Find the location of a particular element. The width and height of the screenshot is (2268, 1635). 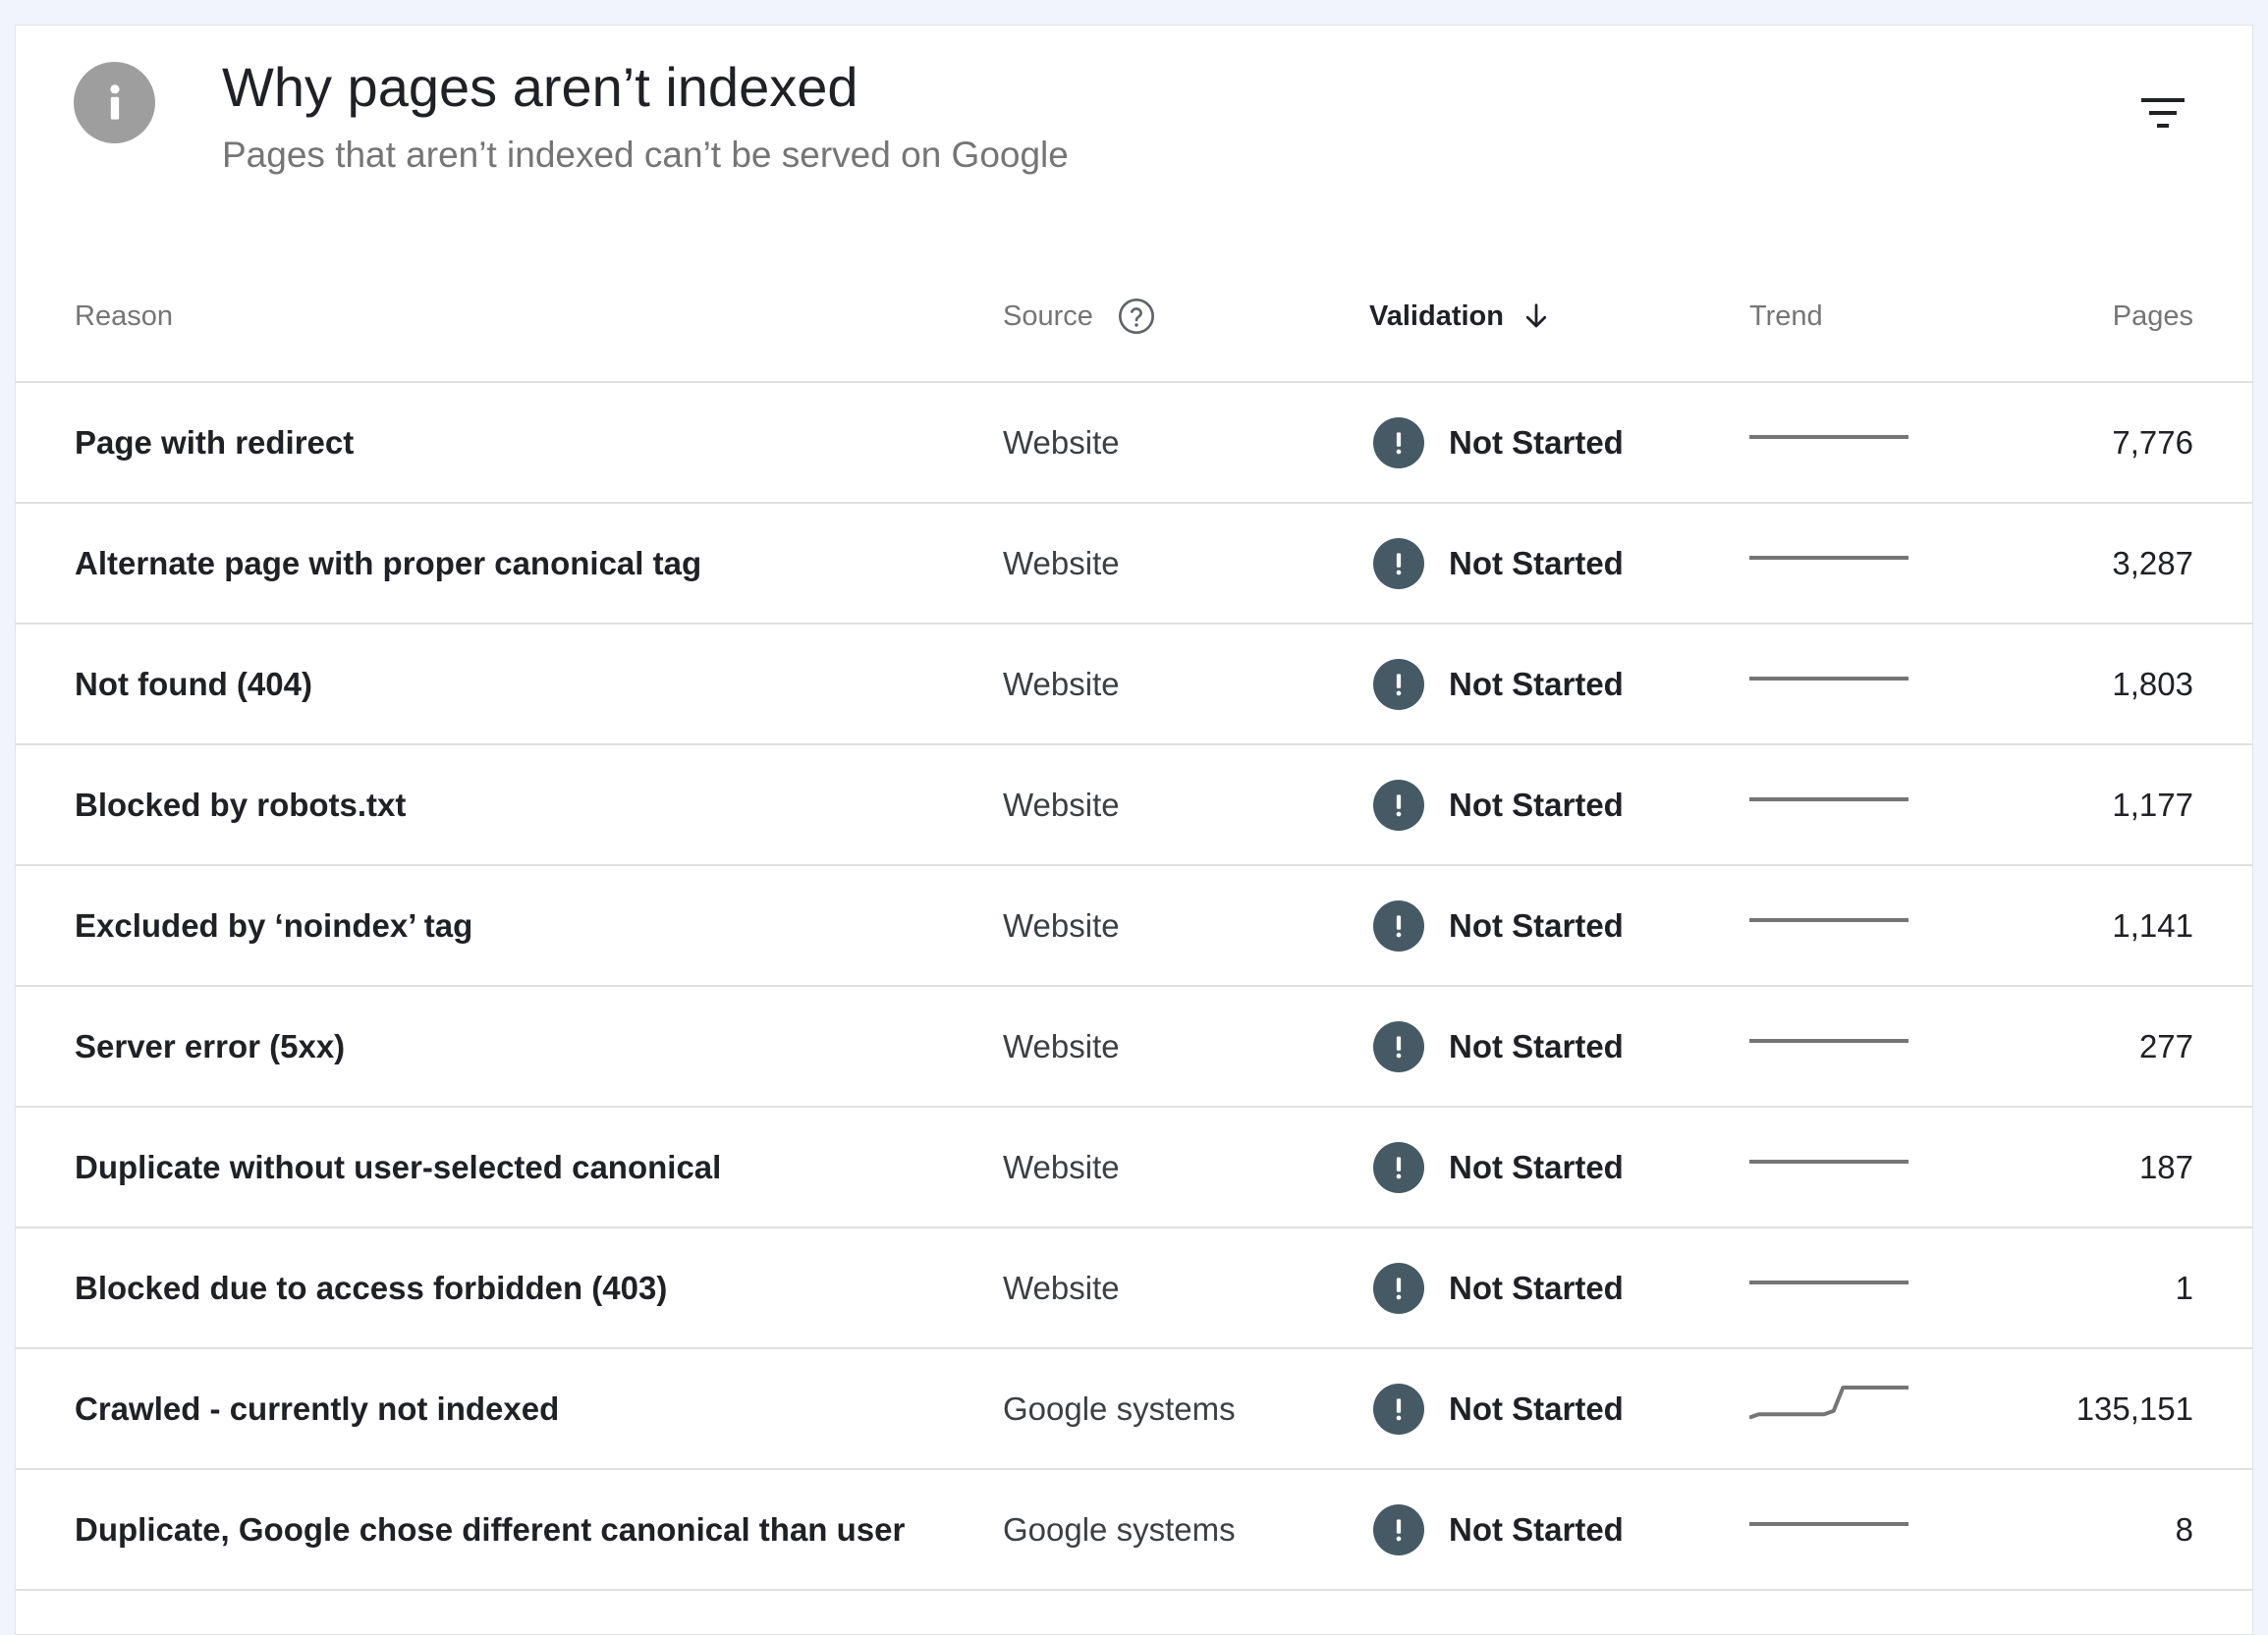

table-header: Reason Source Validation Trend Pages is located at coordinates (1134, 317).